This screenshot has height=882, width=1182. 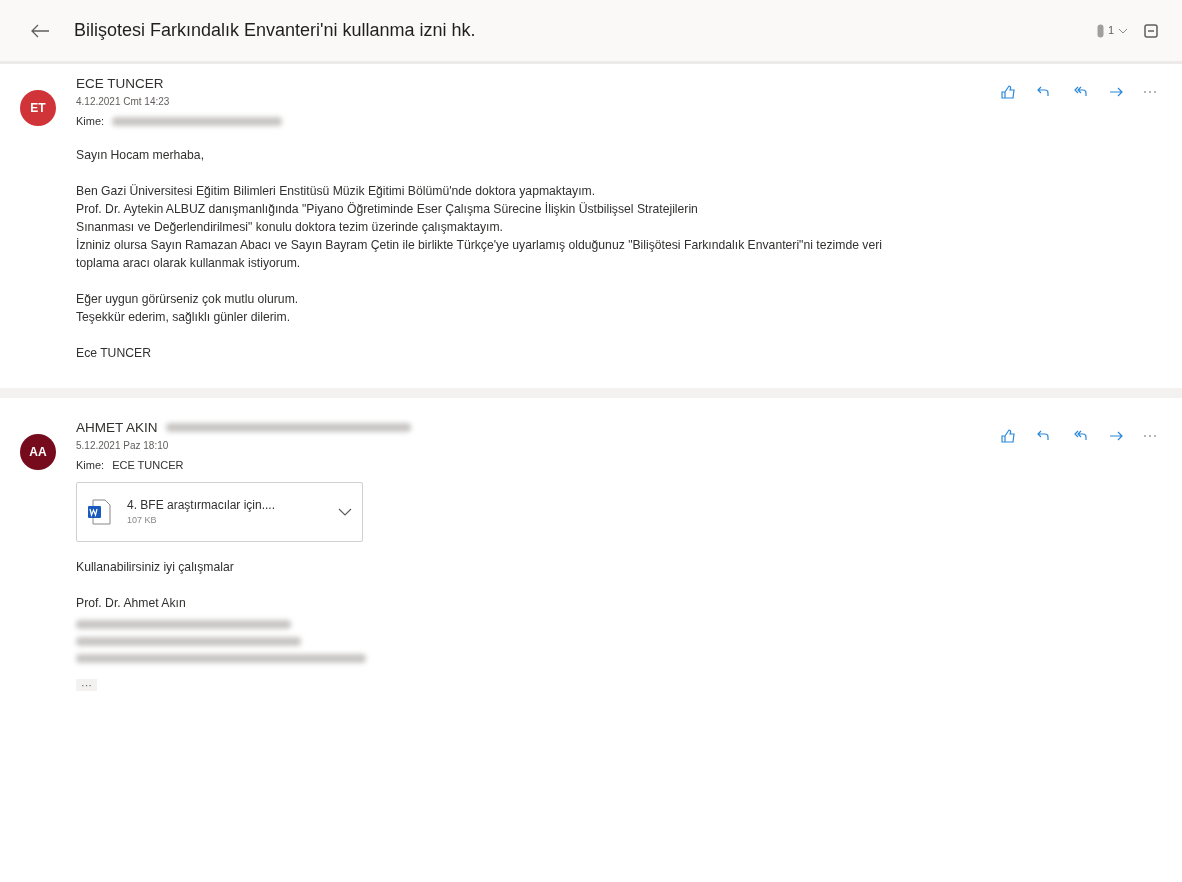 I want to click on back-arrow-icon, so click(x=40, y=30).